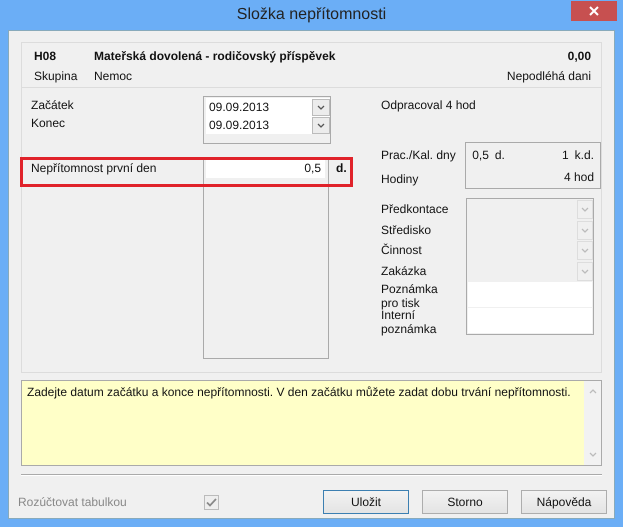 The height and width of the screenshot is (527, 623). I want to click on first-day-field: 0,5, so click(265, 168).